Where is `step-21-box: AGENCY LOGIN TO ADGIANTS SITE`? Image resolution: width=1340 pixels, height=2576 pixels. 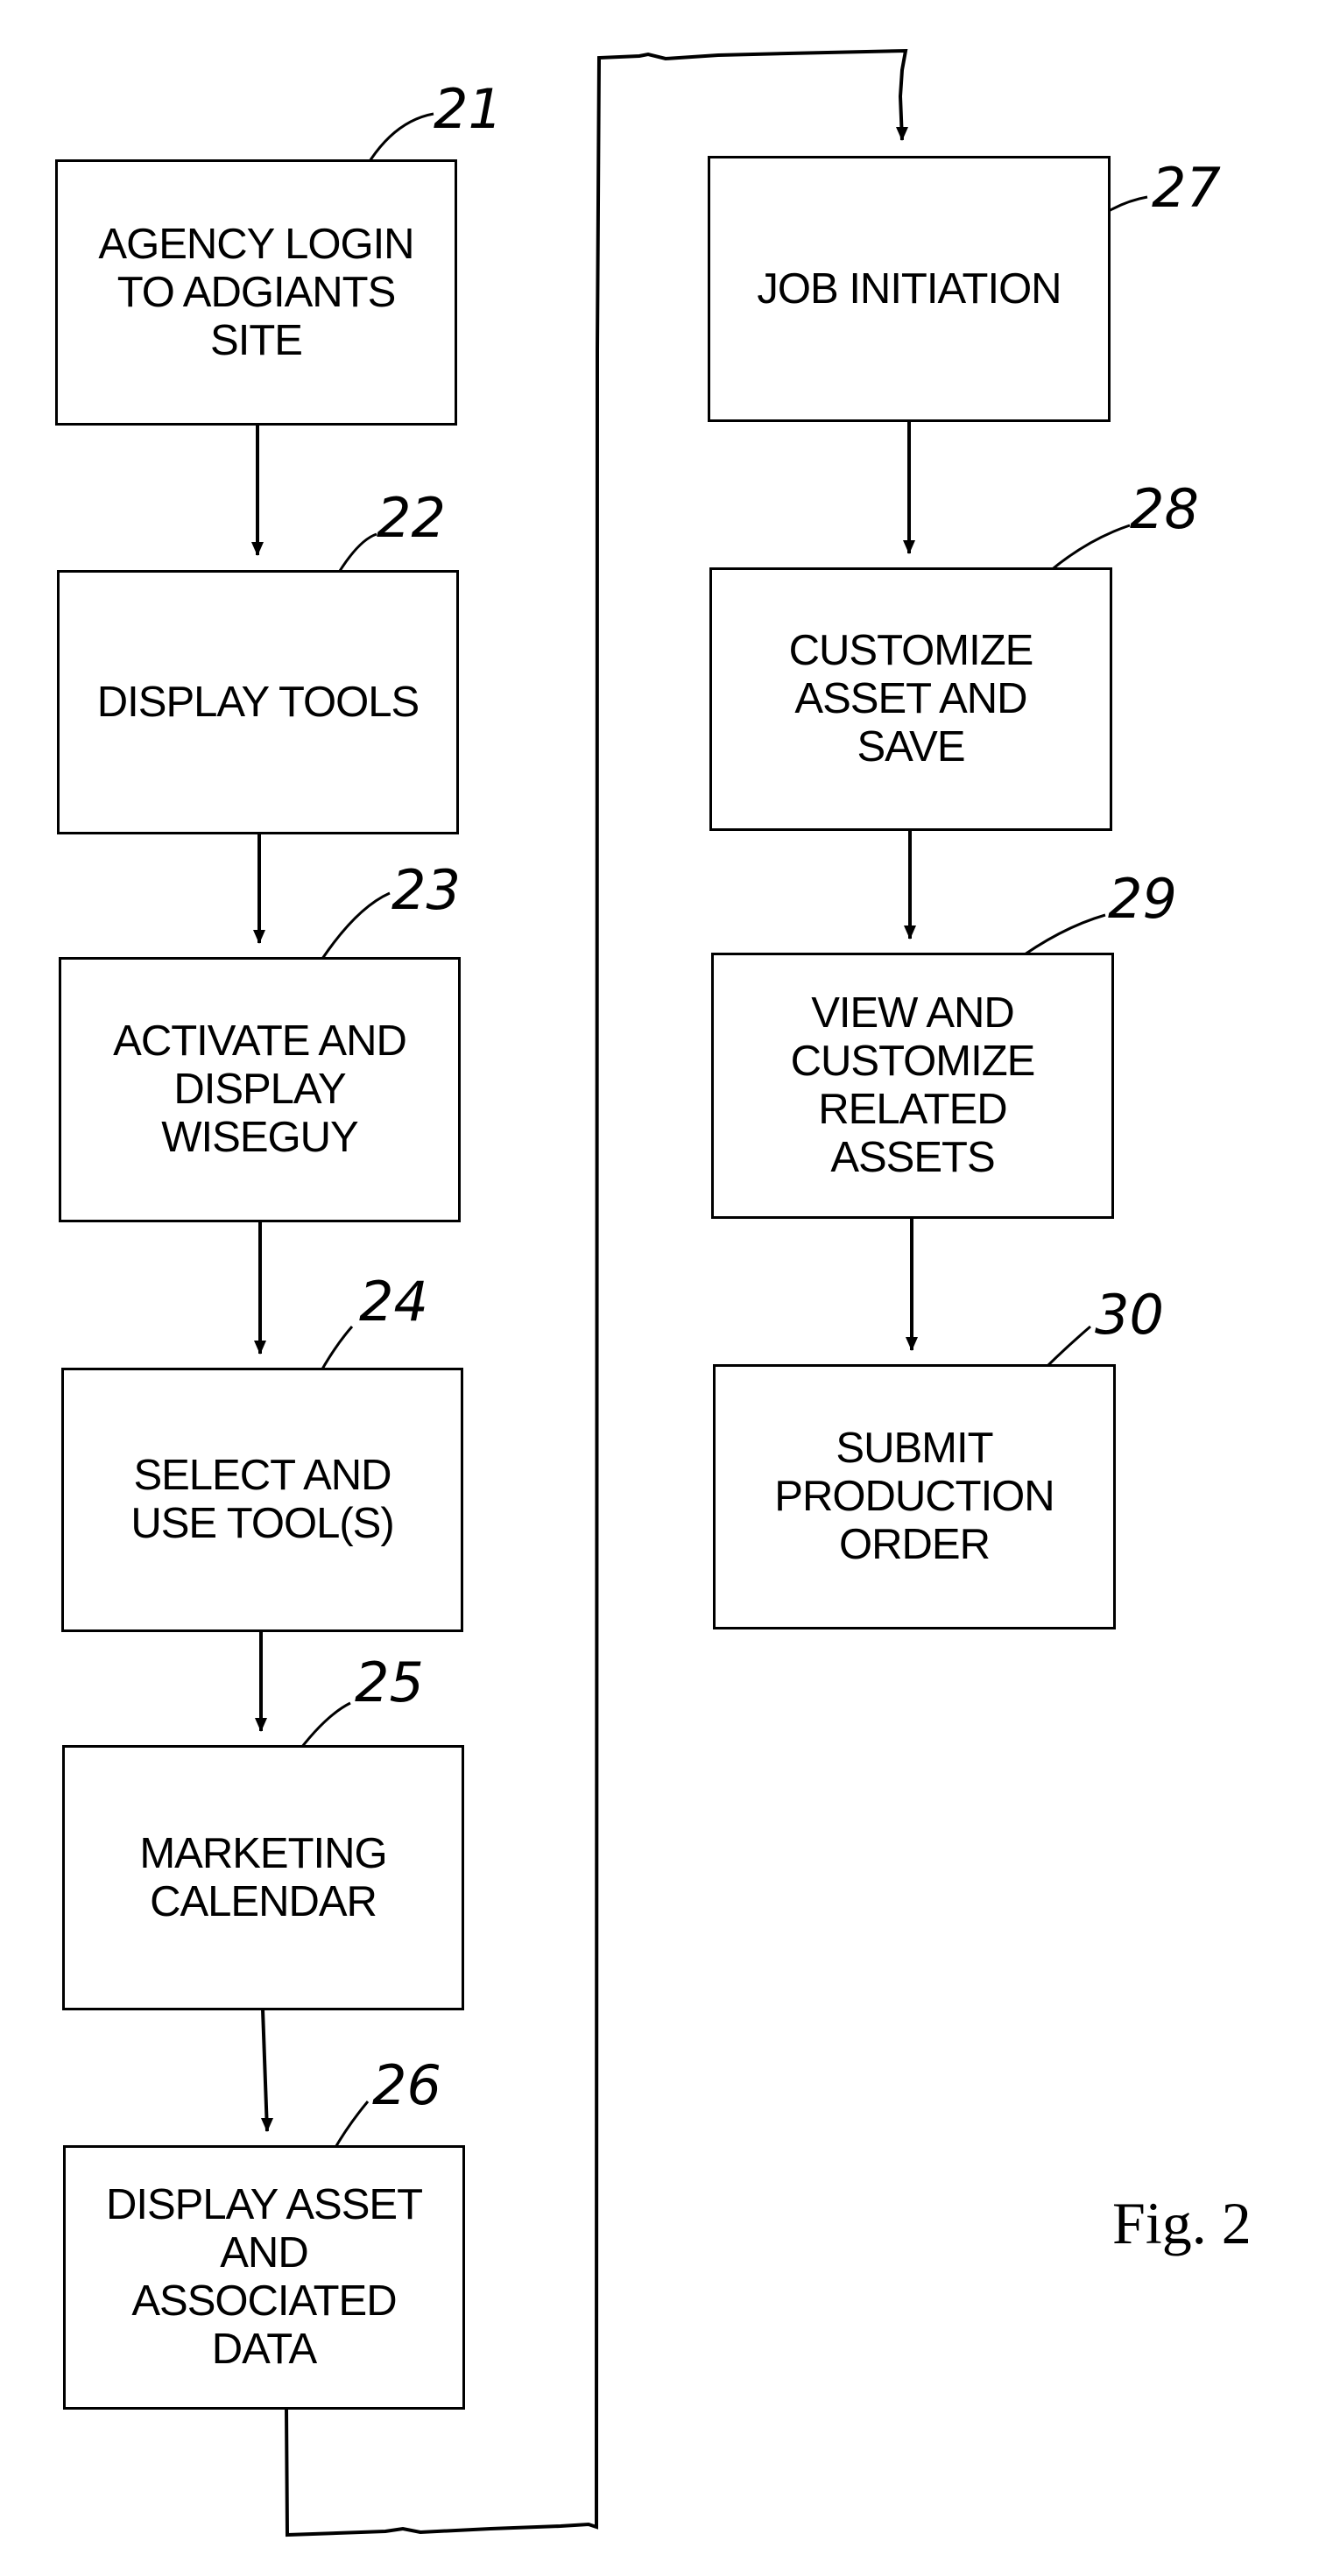 step-21-box: AGENCY LOGIN TO ADGIANTS SITE is located at coordinates (256, 292).